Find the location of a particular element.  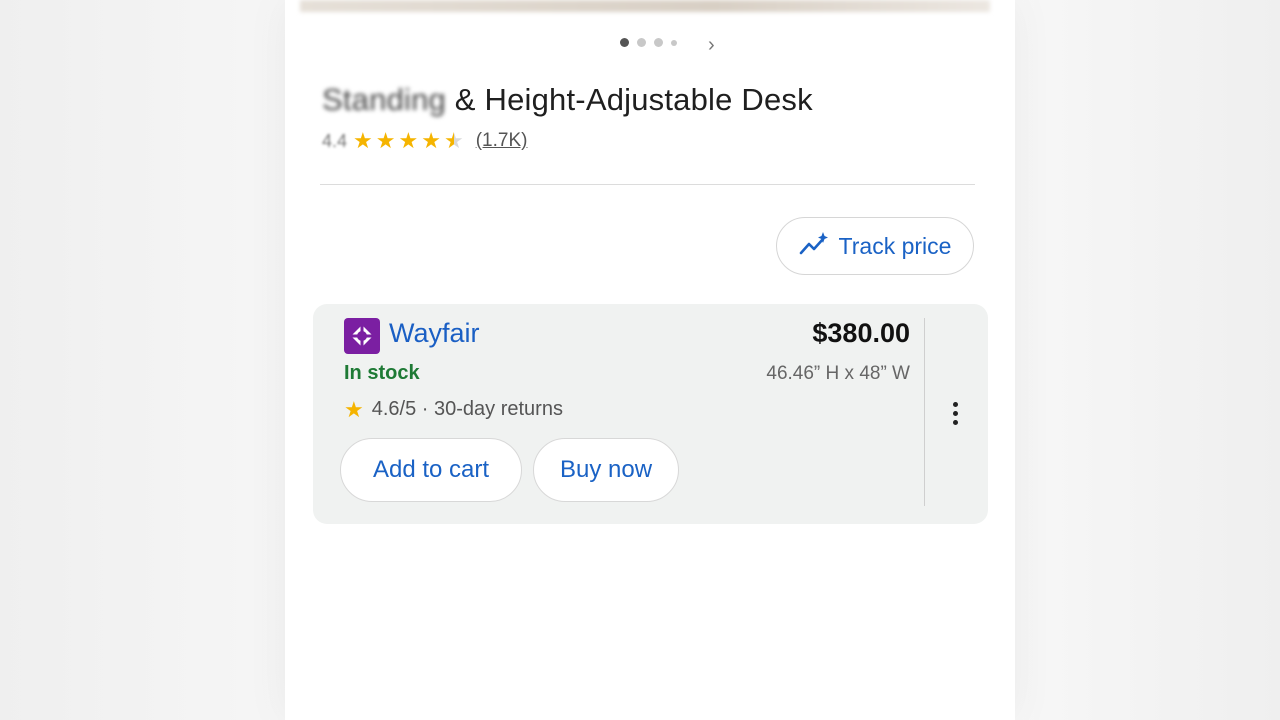

product-dimensions: 46.46” H x 48” W is located at coordinates (838, 373).